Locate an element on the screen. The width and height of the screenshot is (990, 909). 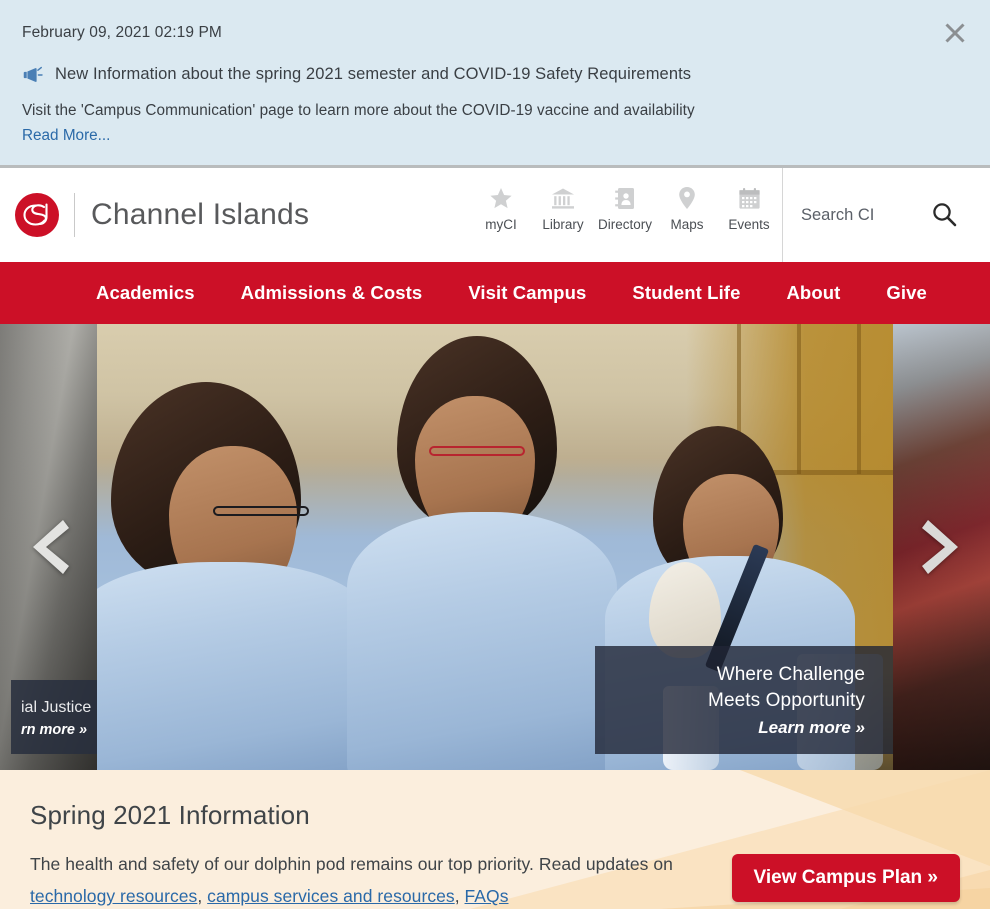
star-icon is located at coordinates (501, 197).